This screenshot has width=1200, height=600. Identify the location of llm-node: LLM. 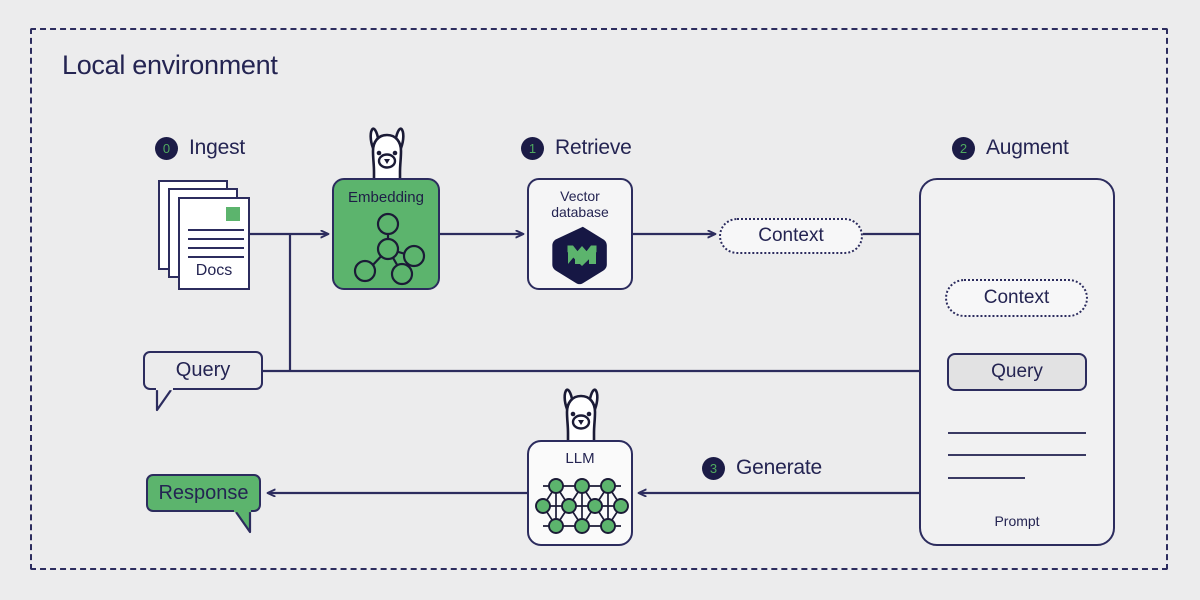
(580, 493).